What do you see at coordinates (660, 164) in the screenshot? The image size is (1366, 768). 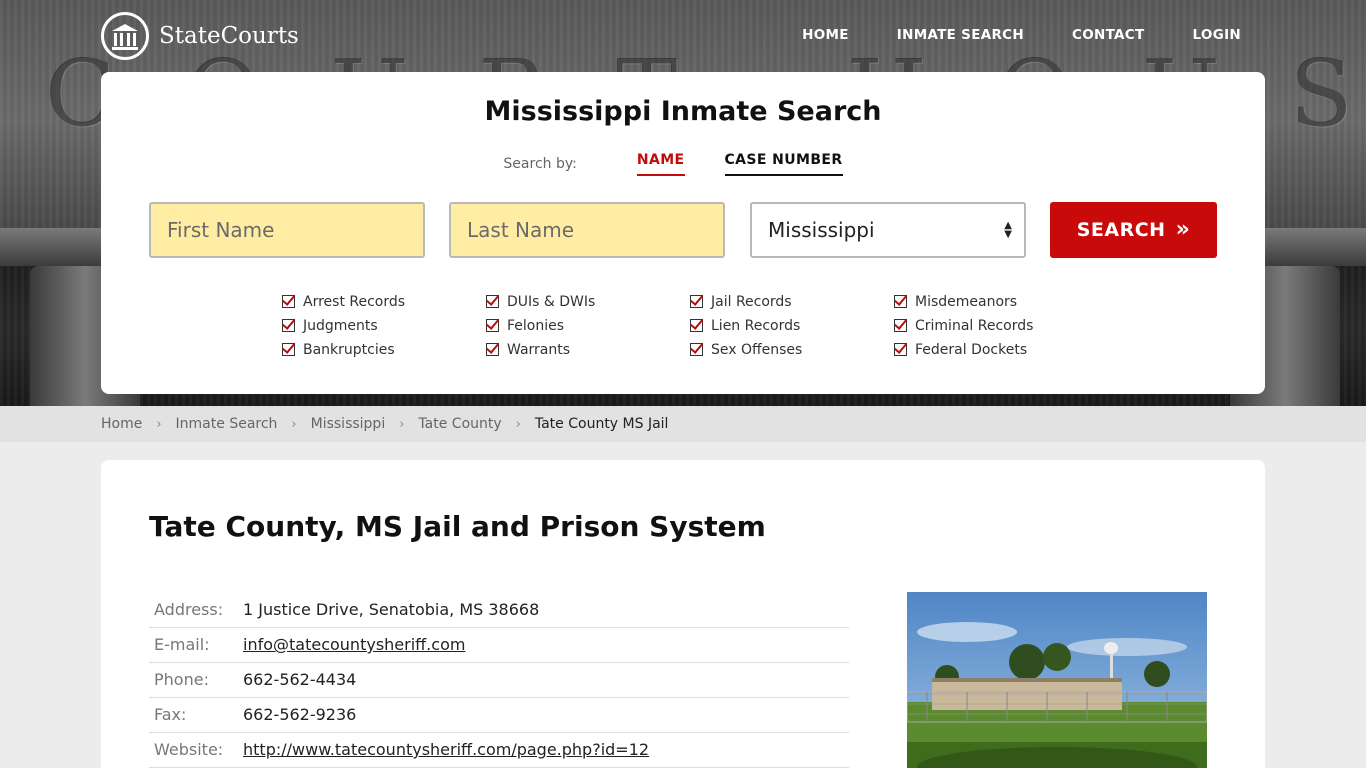 I see `tab-name: NAME` at bounding box center [660, 164].